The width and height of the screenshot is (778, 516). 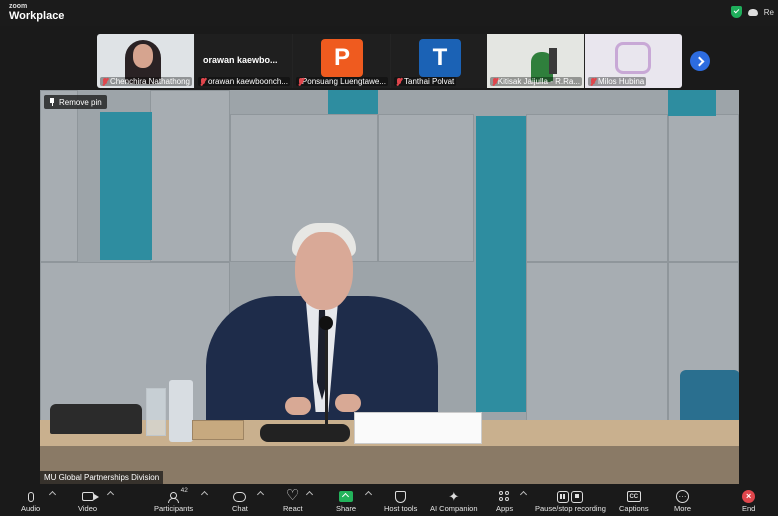 What do you see at coordinates (90, 496) in the screenshot?
I see `video-camera-icon` at bounding box center [90, 496].